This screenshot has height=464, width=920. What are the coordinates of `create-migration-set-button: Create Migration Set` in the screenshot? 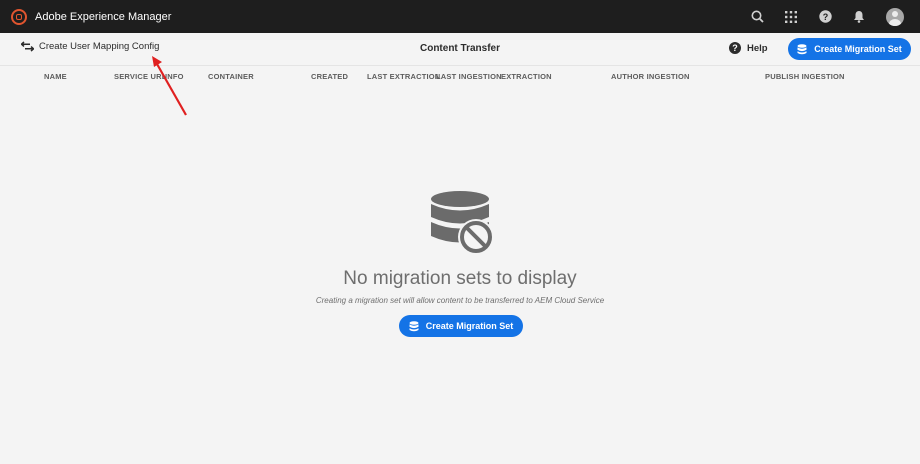 It's located at (849, 49).